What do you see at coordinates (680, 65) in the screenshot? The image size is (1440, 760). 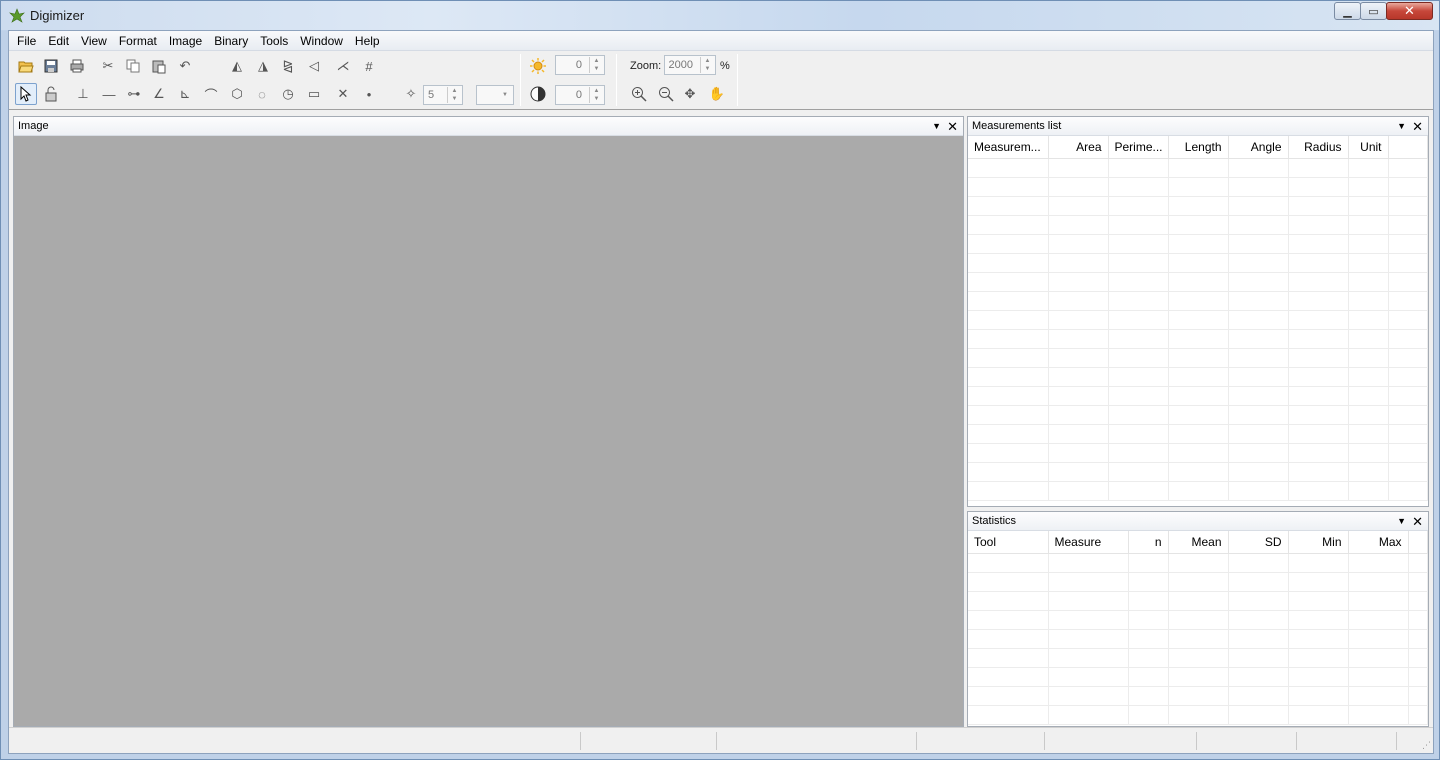 I see `zoom-value: 2000` at bounding box center [680, 65].